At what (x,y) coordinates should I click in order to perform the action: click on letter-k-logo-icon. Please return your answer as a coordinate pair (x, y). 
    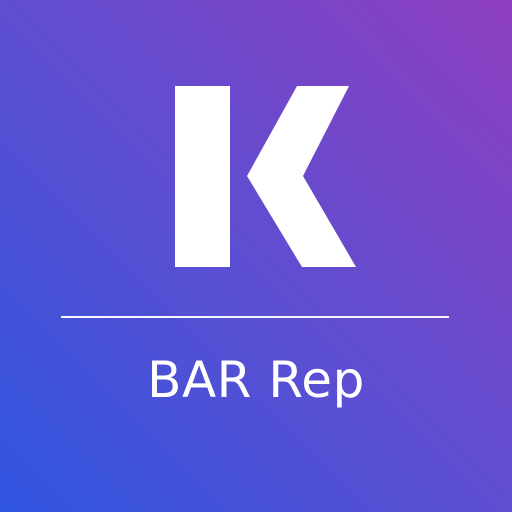
    Looking at the image, I should click on (265, 176).